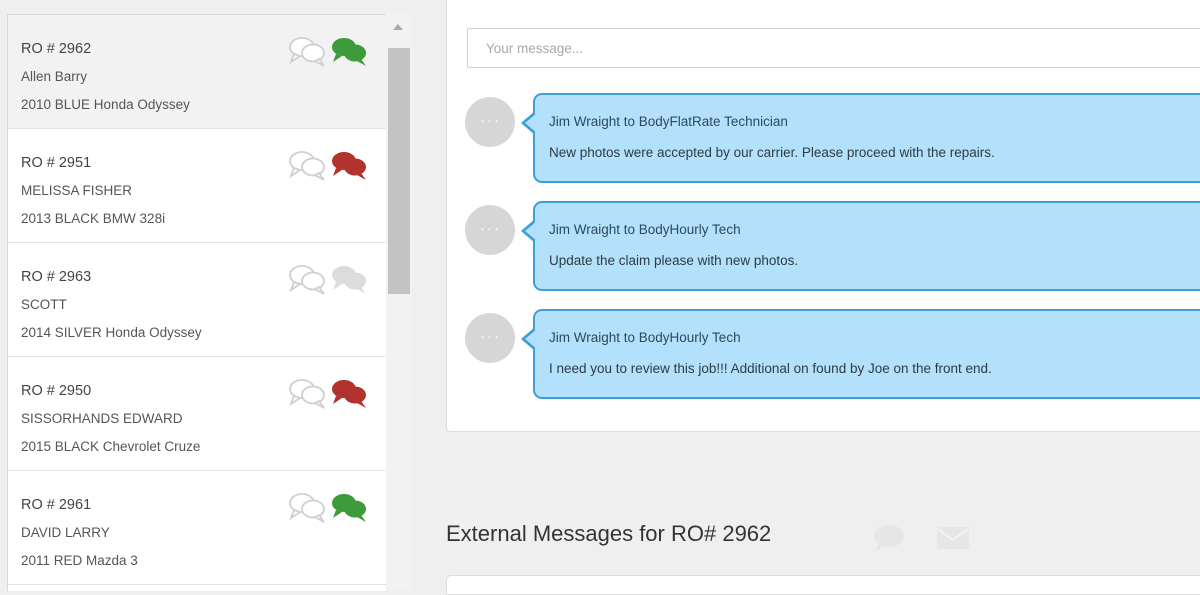 The width and height of the screenshot is (1200, 595). I want to click on scroll-up-arrow-icon, so click(398, 27).